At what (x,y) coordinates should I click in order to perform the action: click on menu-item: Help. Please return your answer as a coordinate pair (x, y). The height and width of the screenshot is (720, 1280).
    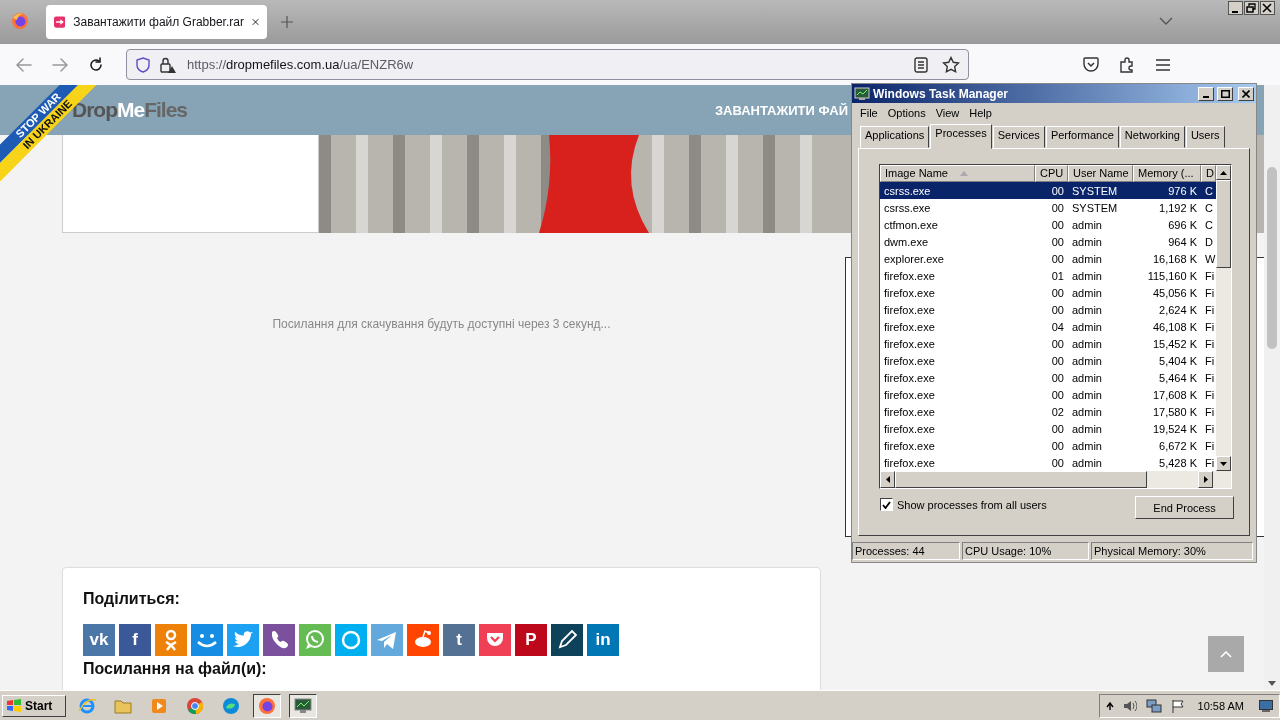
    Looking at the image, I should click on (981, 112).